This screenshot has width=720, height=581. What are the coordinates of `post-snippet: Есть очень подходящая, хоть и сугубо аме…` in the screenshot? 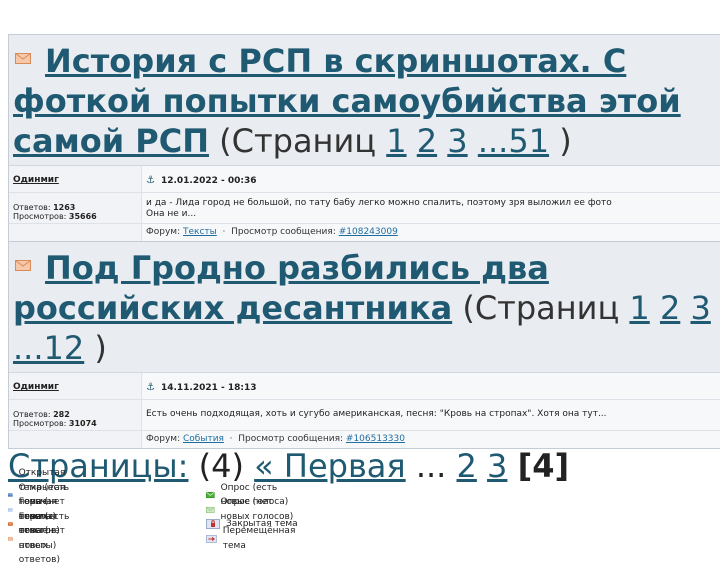 It's located at (431, 415).